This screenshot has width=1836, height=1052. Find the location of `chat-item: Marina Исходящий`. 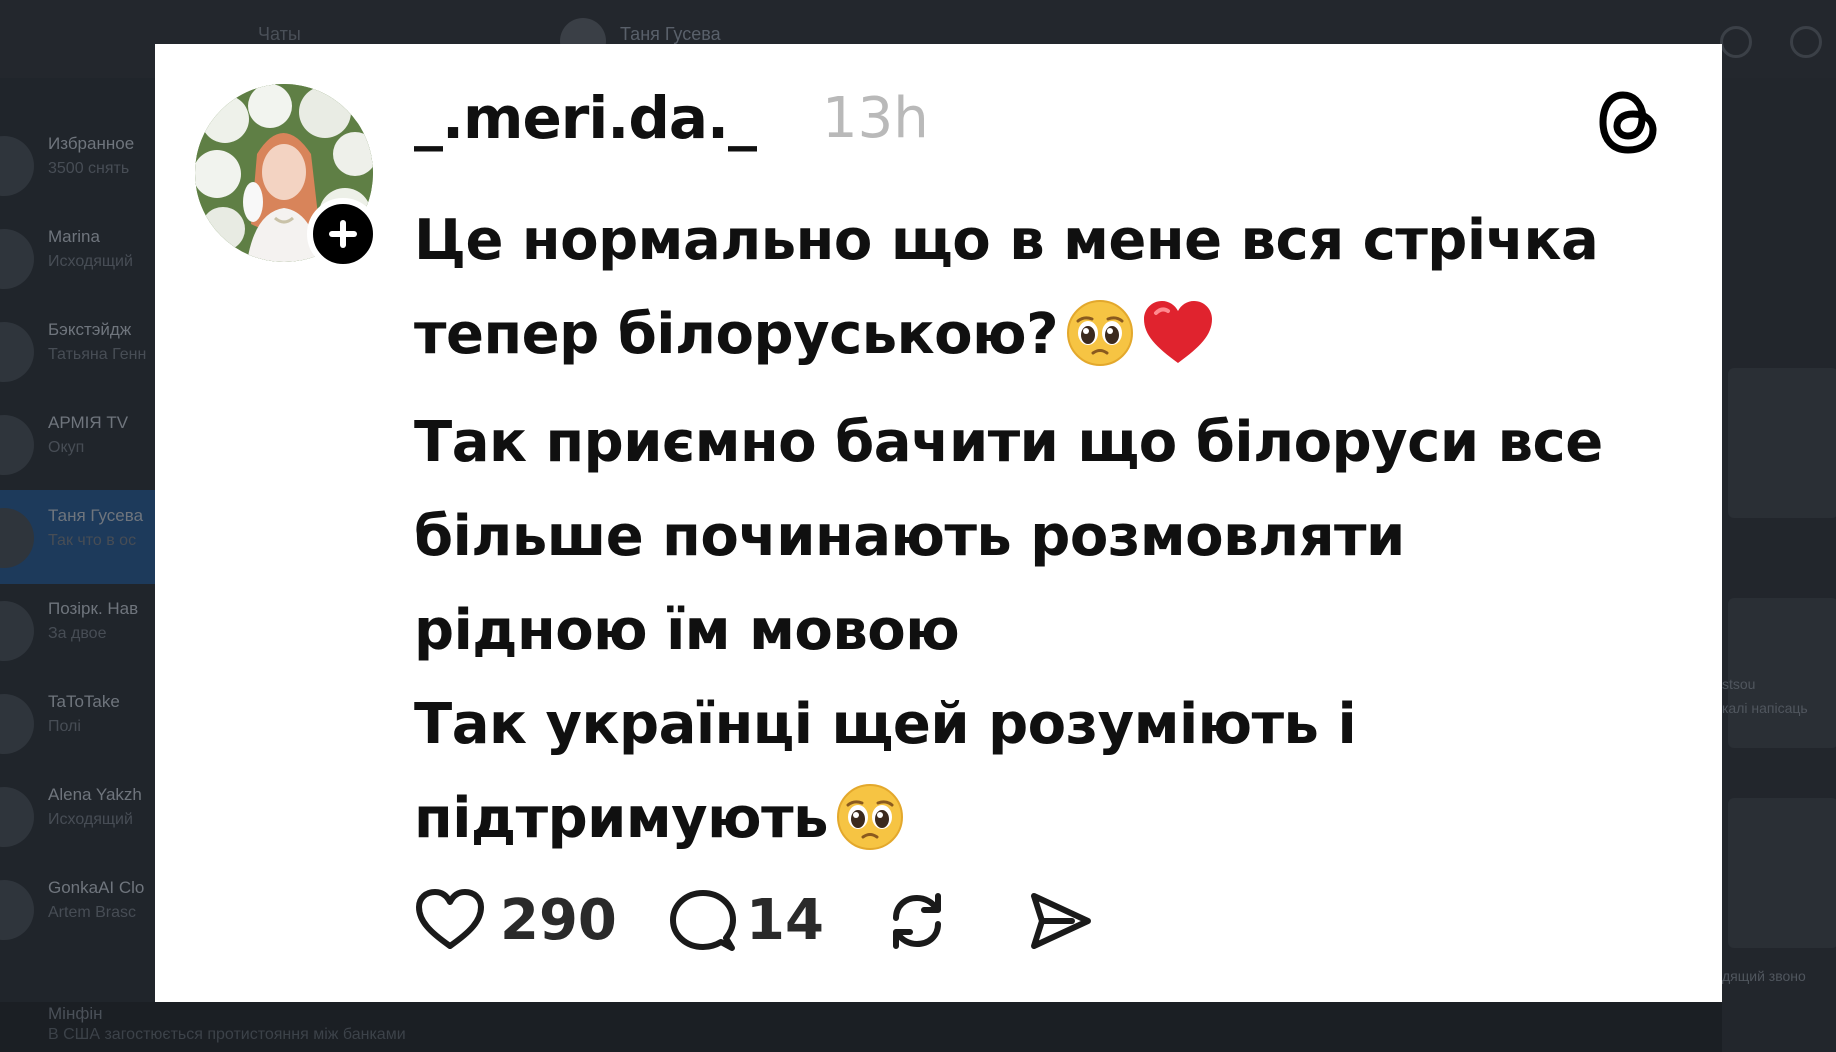

chat-item: Marina Исходящий is located at coordinates (77, 258).